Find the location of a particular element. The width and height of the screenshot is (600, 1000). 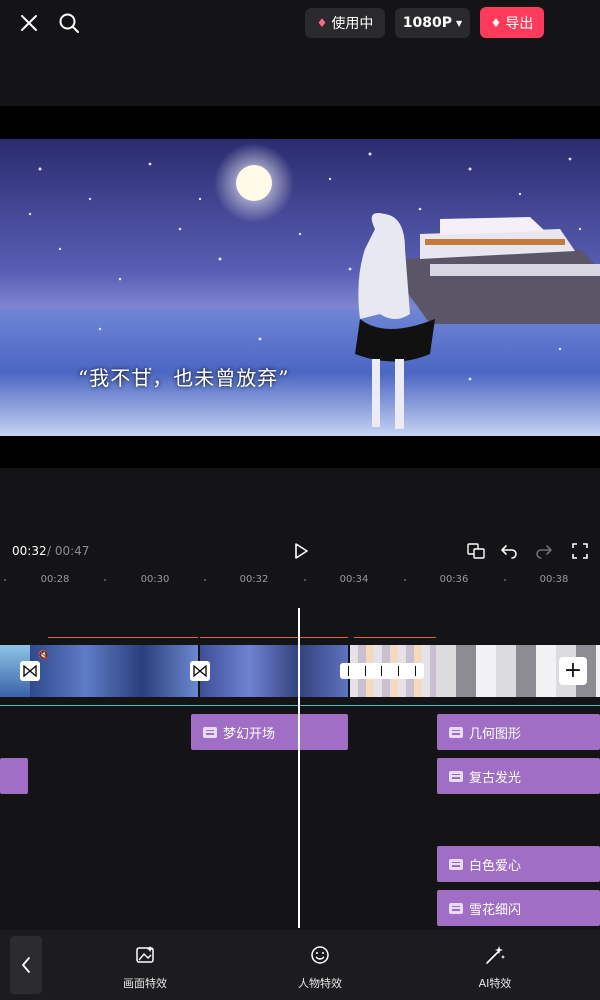

redo-icon is located at coordinates (544, 551).